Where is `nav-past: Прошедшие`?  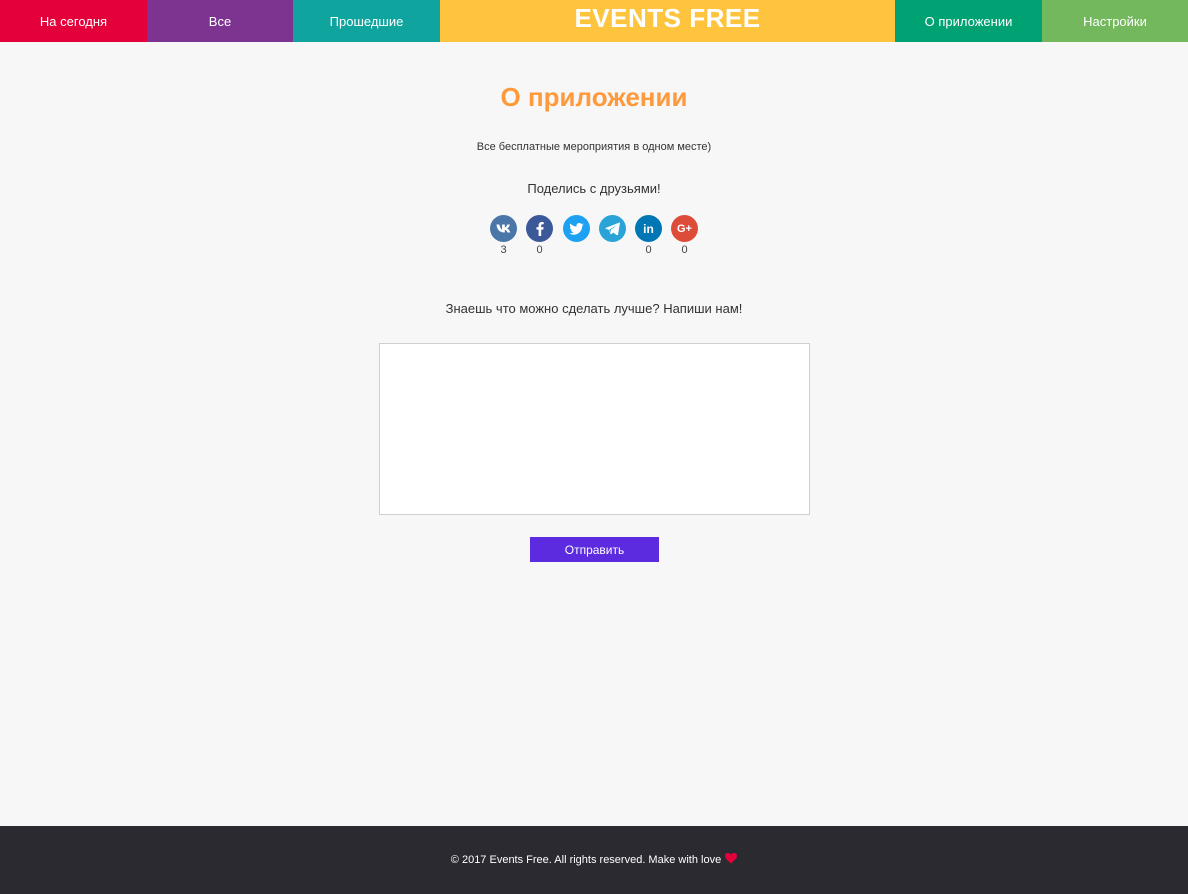
nav-past: Прошедшие is located at coordinates (366, 21).